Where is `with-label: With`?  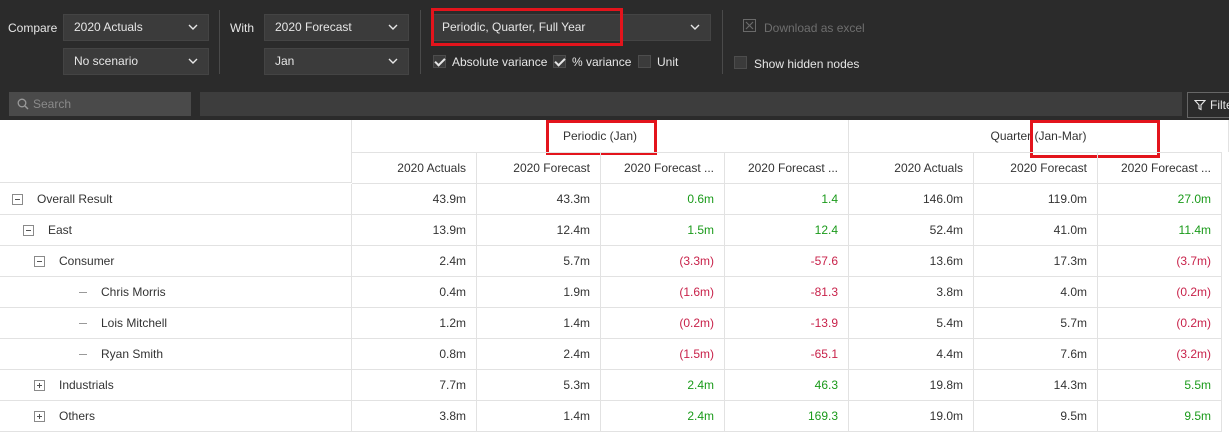 with-label: With is located at coordinates (242, 28).